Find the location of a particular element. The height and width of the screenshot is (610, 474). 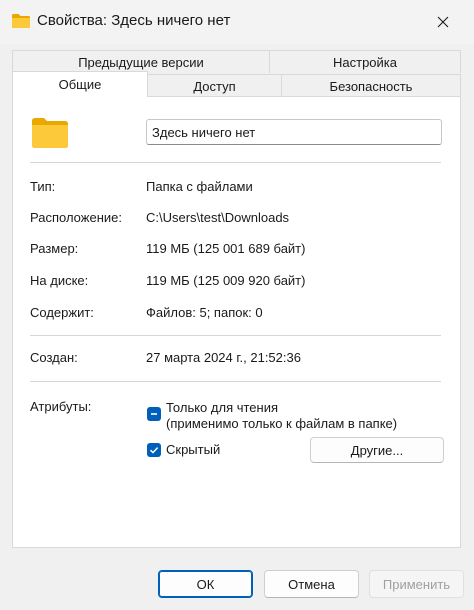

contains-value: Файлов: 5; папок: 0 is located at coordinates (204, 312).